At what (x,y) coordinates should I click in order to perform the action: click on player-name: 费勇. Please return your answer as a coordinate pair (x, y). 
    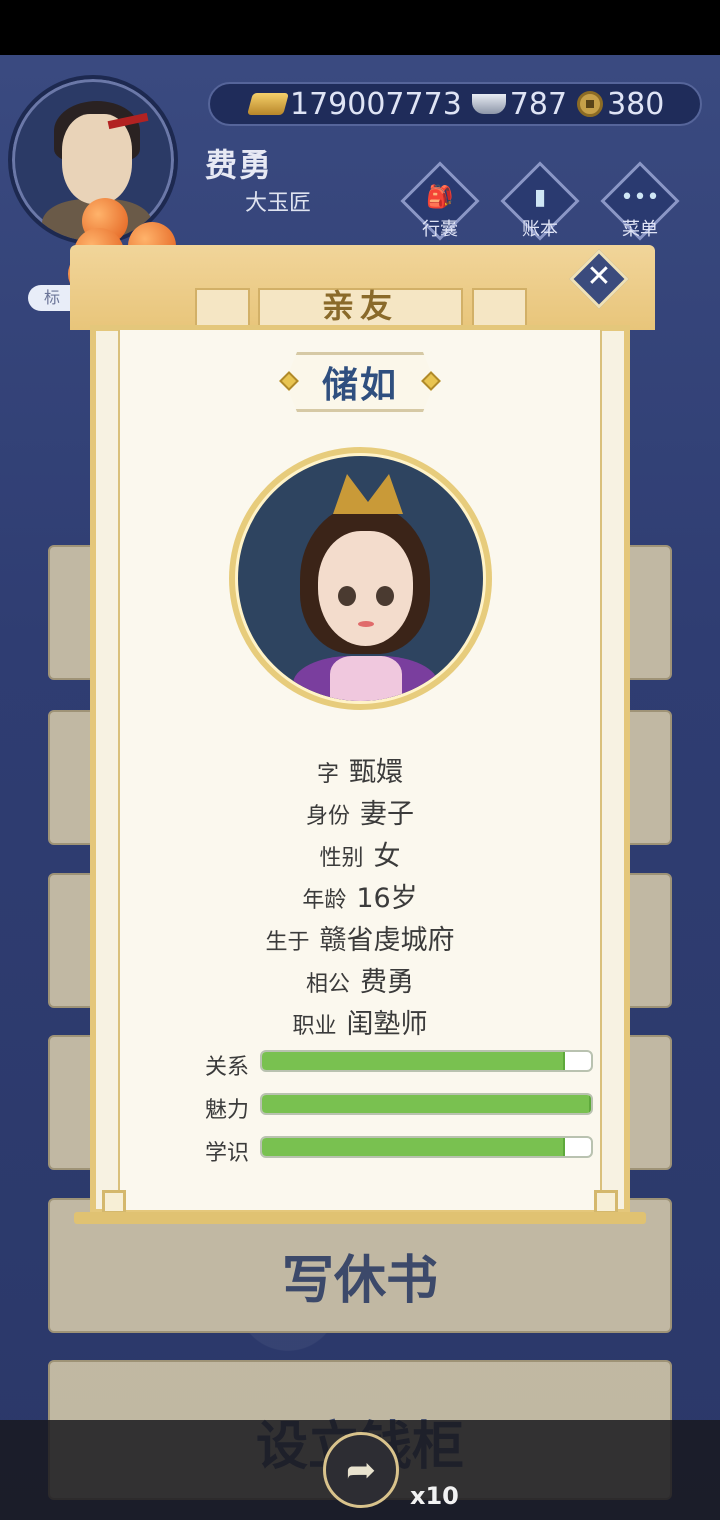
    Looking at the image, I should click on (239, 165).